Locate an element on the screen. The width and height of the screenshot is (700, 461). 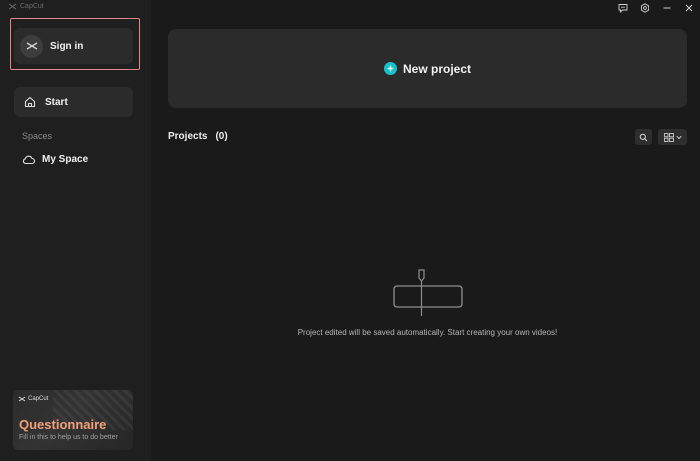
avatar is located at coordinates (31, 46).